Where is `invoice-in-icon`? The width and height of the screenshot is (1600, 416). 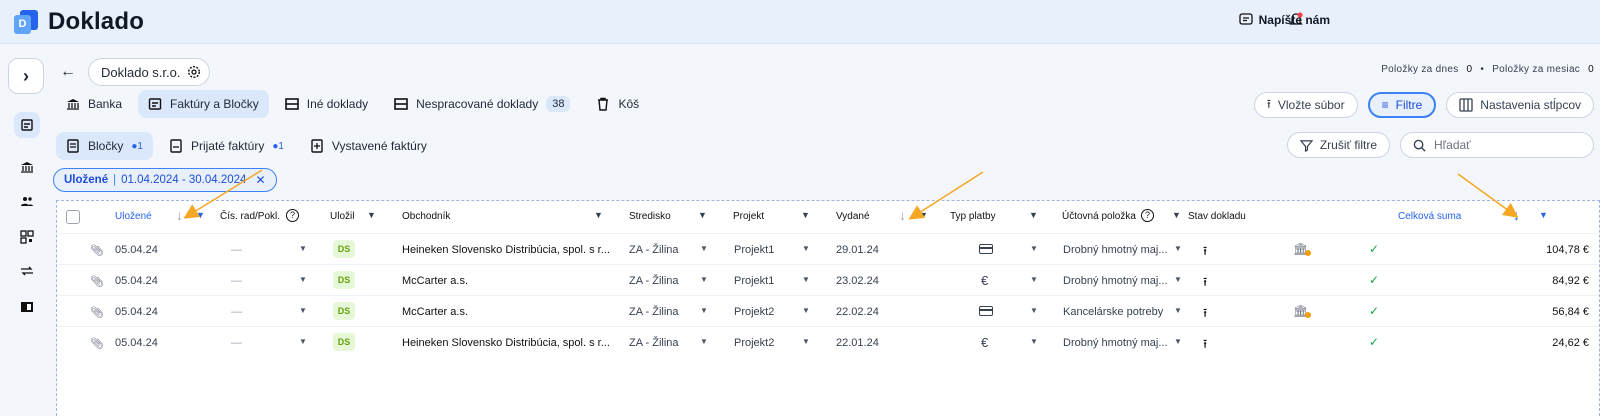 invoice-in-icon is located at coordinates (176, 146).